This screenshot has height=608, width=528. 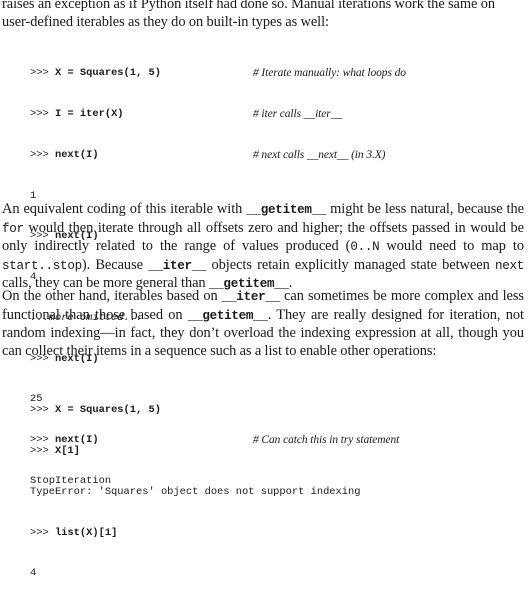 I want to click on code-line: >>> list(X)[1], so click(x=74, y=532).